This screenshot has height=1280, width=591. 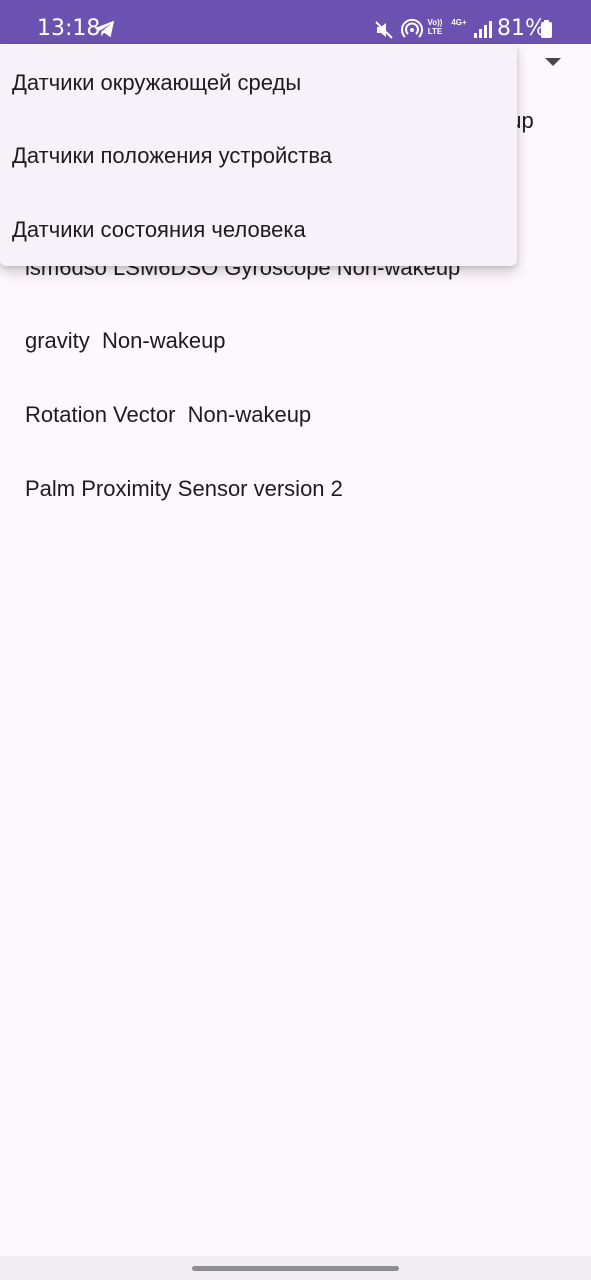 What do you see at coordinates (159, 230) in the screenshot?
I see `menu-item-human-state-sensors: Датчики состояния человека` at bounding box center [159, 230].